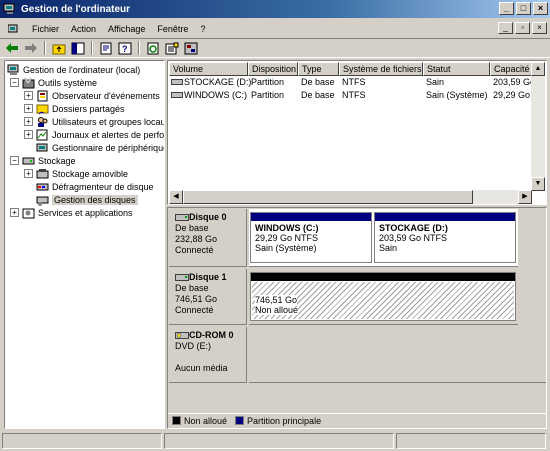 Image resolution: width=550 pixels, height=451 pixels. I want to click on tree-item-device-manager: Gestionnaire de périphérique, so click(100, 147).